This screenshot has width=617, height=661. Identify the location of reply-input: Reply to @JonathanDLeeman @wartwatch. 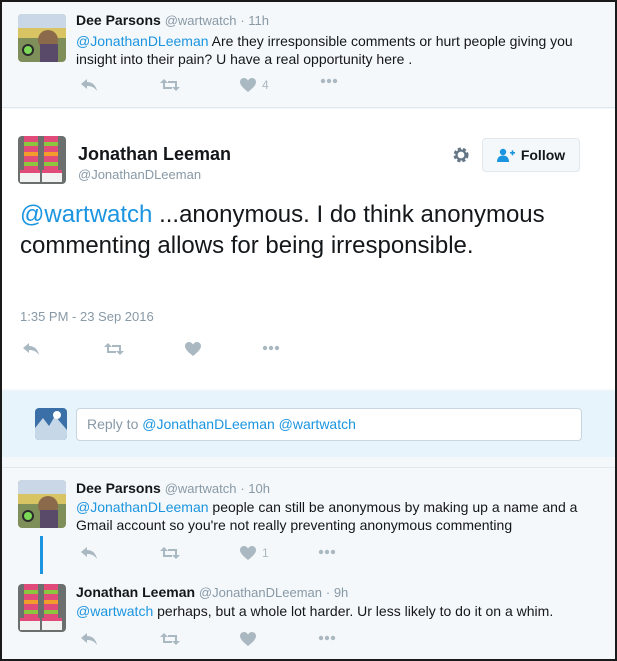
(329, 424).